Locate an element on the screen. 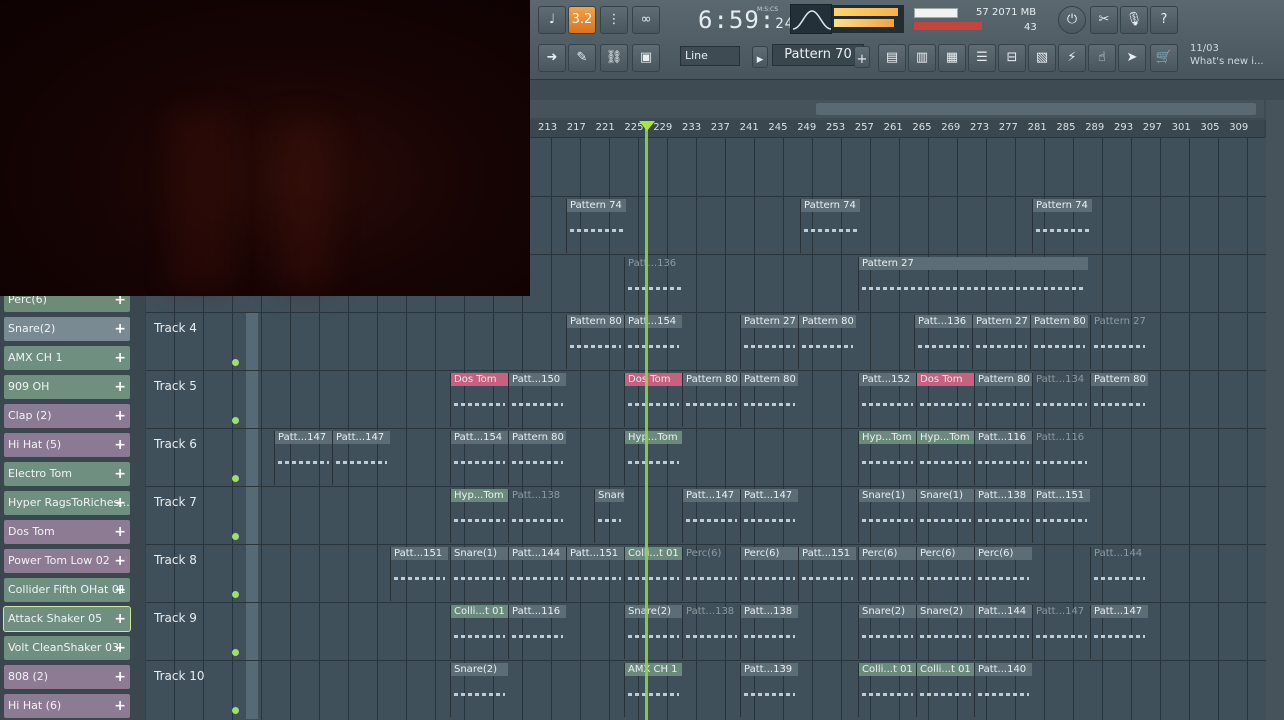 The height and width of the screenshot is (720, 1284). pattern-prev-icon: ▸ is located at coordinates (760, 57).